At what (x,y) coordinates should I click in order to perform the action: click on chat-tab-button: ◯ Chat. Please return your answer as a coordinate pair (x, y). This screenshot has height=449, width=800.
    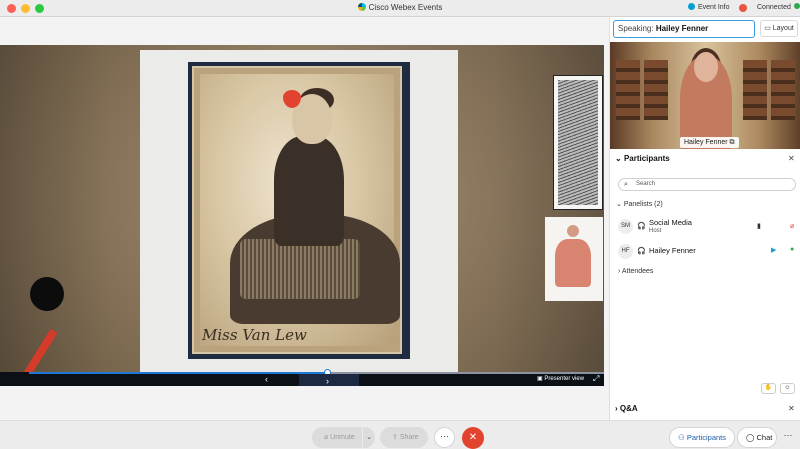
    Looking at the image, I should click on (757, 437).